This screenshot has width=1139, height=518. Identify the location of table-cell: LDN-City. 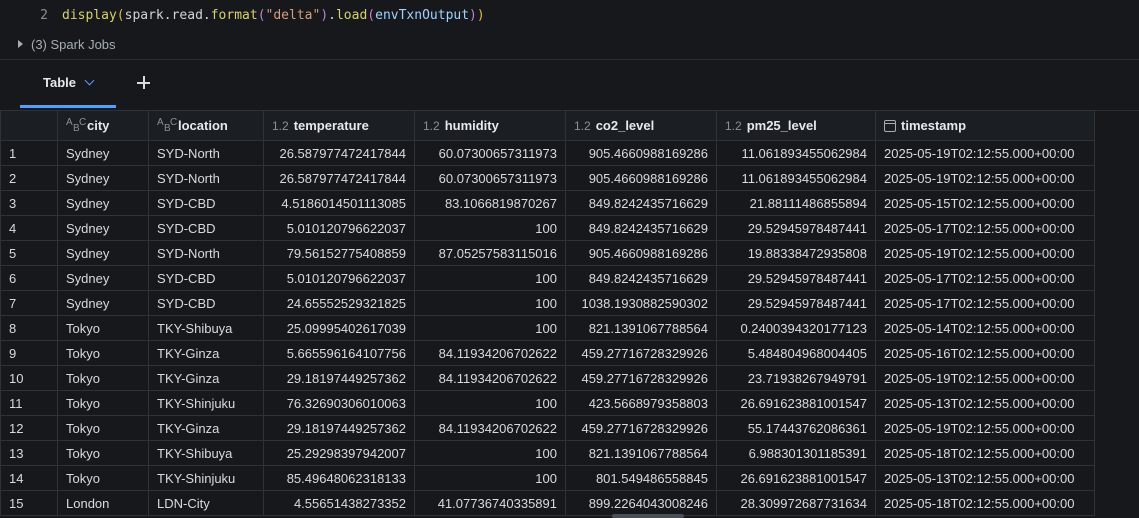
(206, 503).